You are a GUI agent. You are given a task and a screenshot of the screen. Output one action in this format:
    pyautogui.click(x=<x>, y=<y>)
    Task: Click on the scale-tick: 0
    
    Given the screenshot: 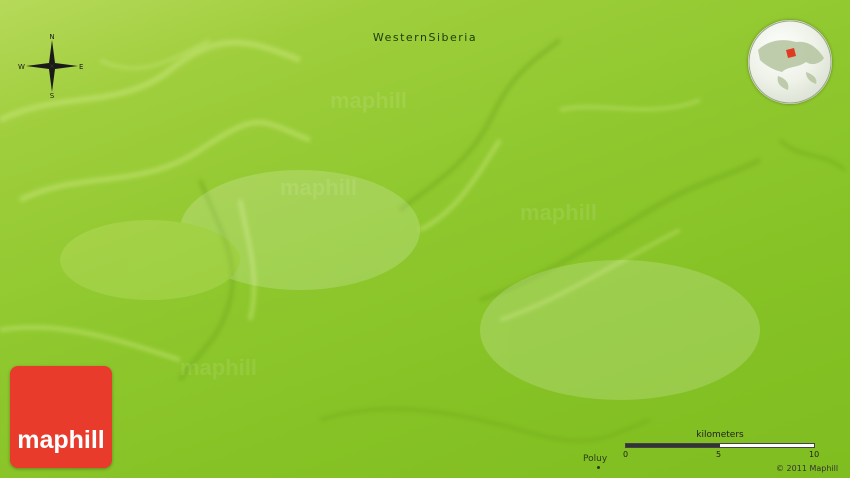 What is the action you would take?
    pyautogui.click(x=626, y=454)
    